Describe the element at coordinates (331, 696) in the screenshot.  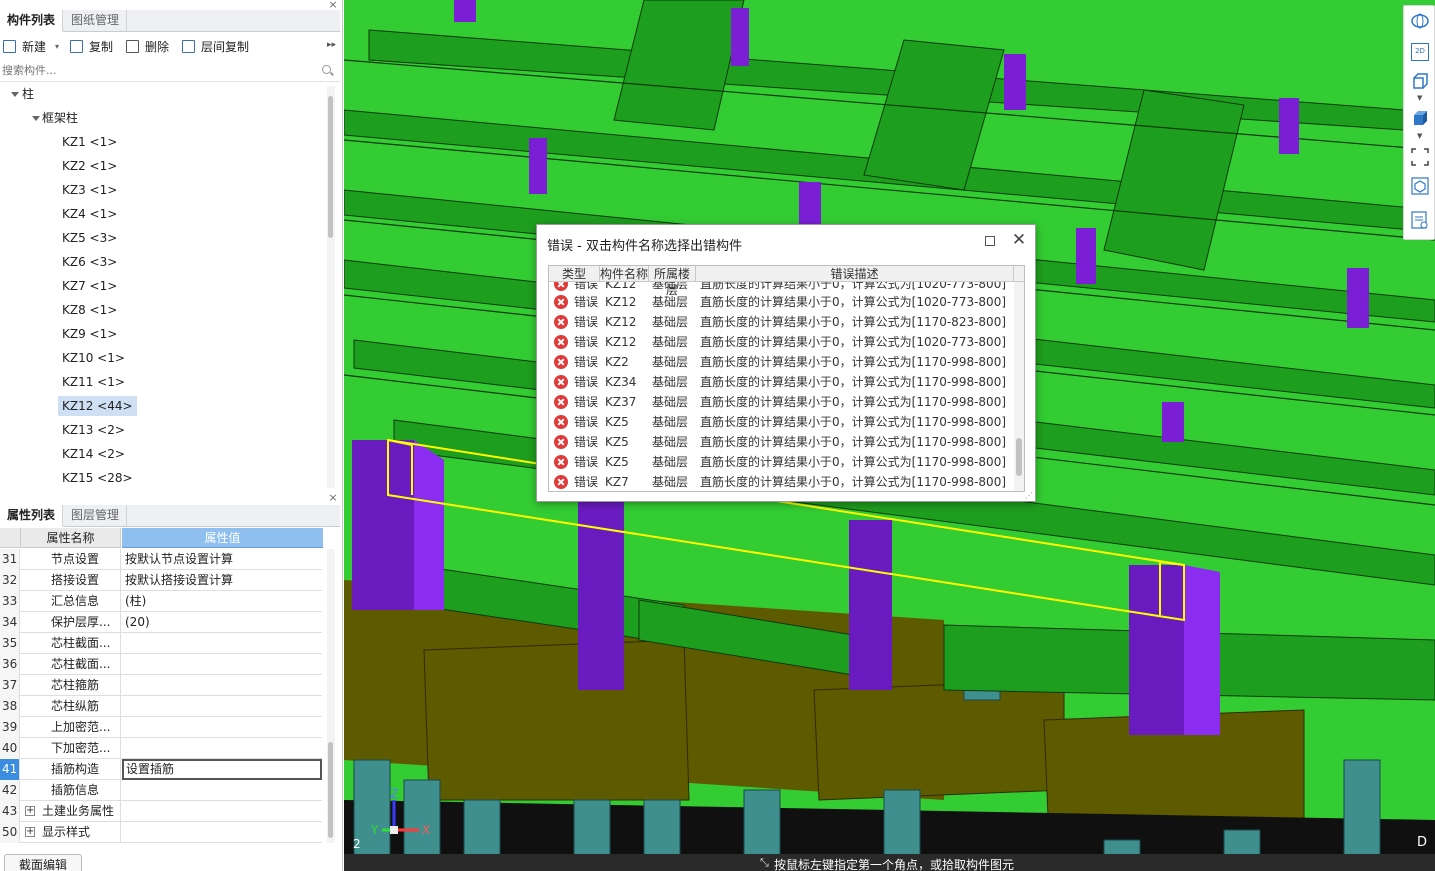
I see `property-scrollbar` at that location.